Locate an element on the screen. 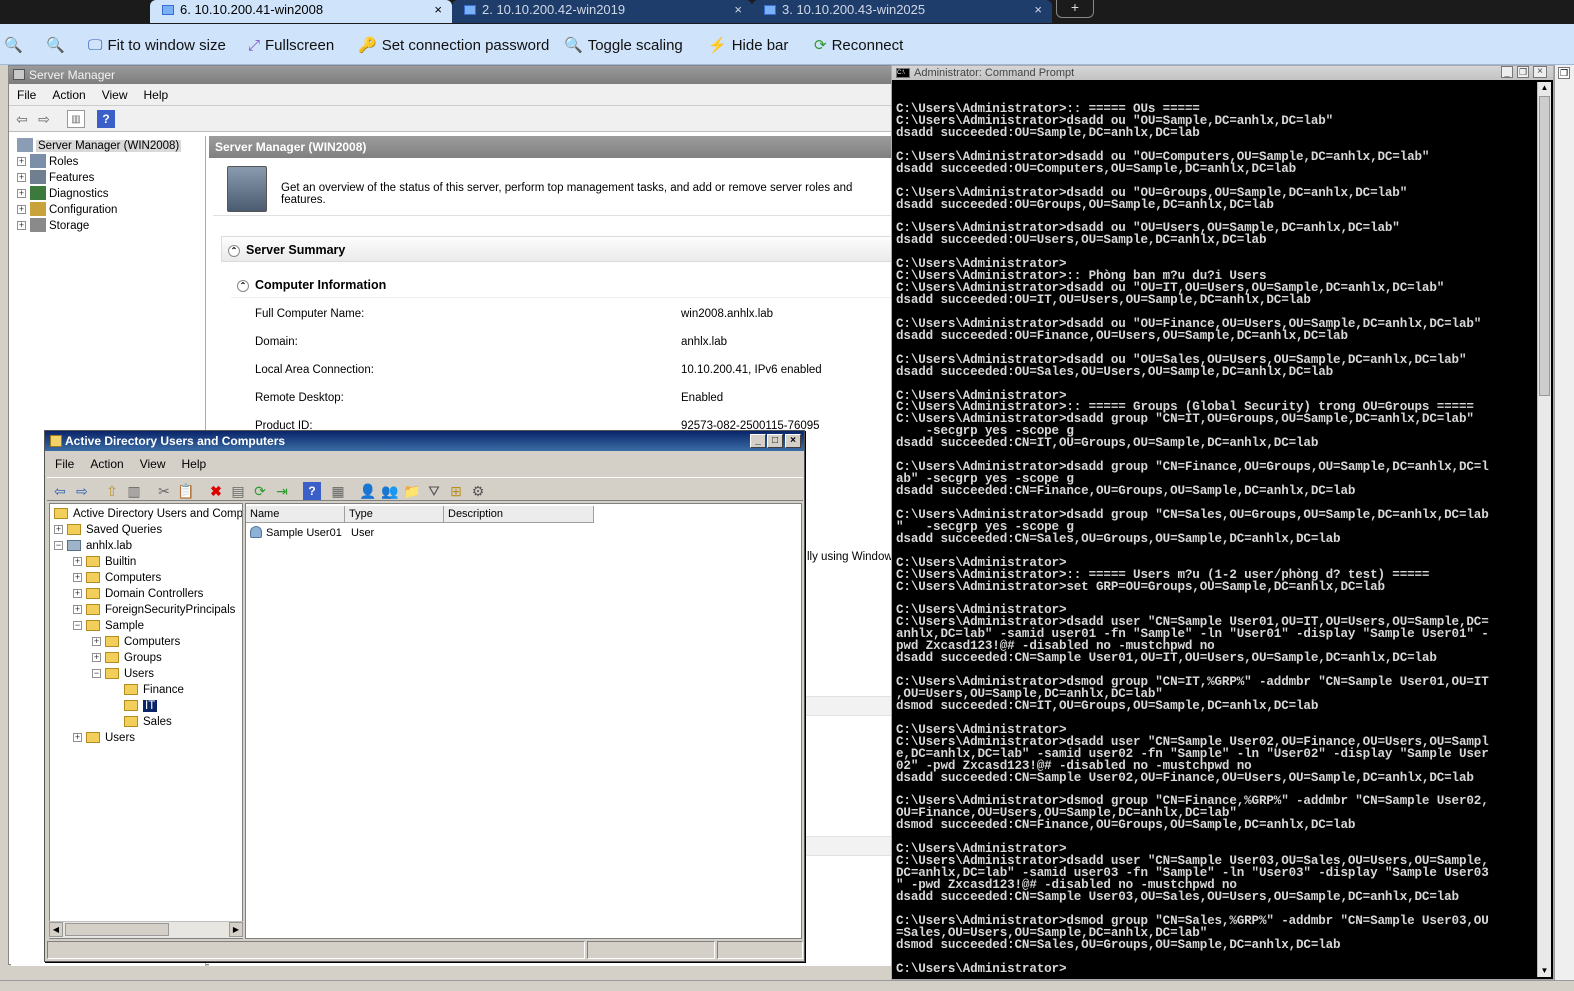 The image size is (1574, 991). toggle-scaling-button: 🔍 Toggle scaling is located at coordinates (623, 46).